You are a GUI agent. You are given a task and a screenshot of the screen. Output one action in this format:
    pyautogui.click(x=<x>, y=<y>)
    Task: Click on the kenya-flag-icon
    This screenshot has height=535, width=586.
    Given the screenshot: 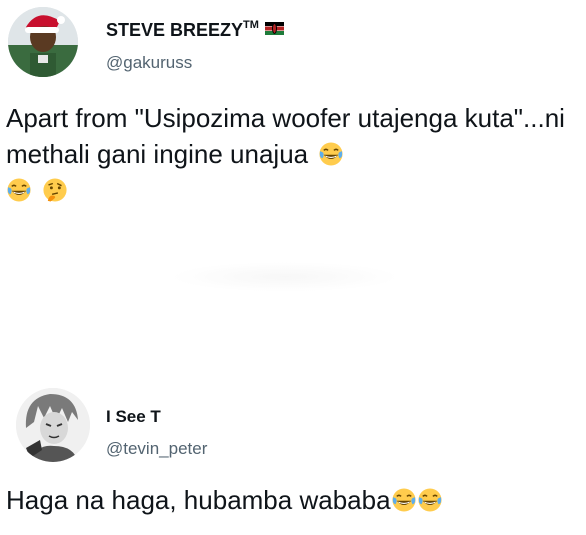 What is the action you would take?
    pyautogui.click(x=274, y=28)
    